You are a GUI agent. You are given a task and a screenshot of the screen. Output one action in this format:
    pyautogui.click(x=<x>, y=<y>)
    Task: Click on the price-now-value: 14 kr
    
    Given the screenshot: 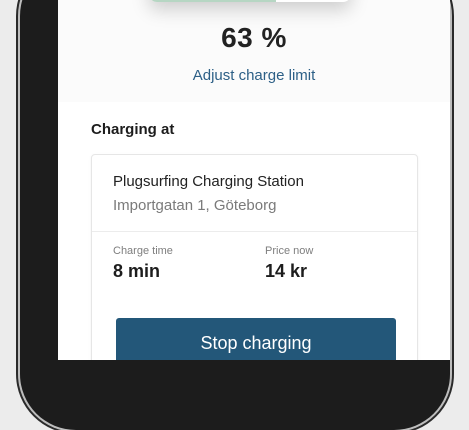 What is the action you would take?
    pyautogui.click(x=286, y=271)
    